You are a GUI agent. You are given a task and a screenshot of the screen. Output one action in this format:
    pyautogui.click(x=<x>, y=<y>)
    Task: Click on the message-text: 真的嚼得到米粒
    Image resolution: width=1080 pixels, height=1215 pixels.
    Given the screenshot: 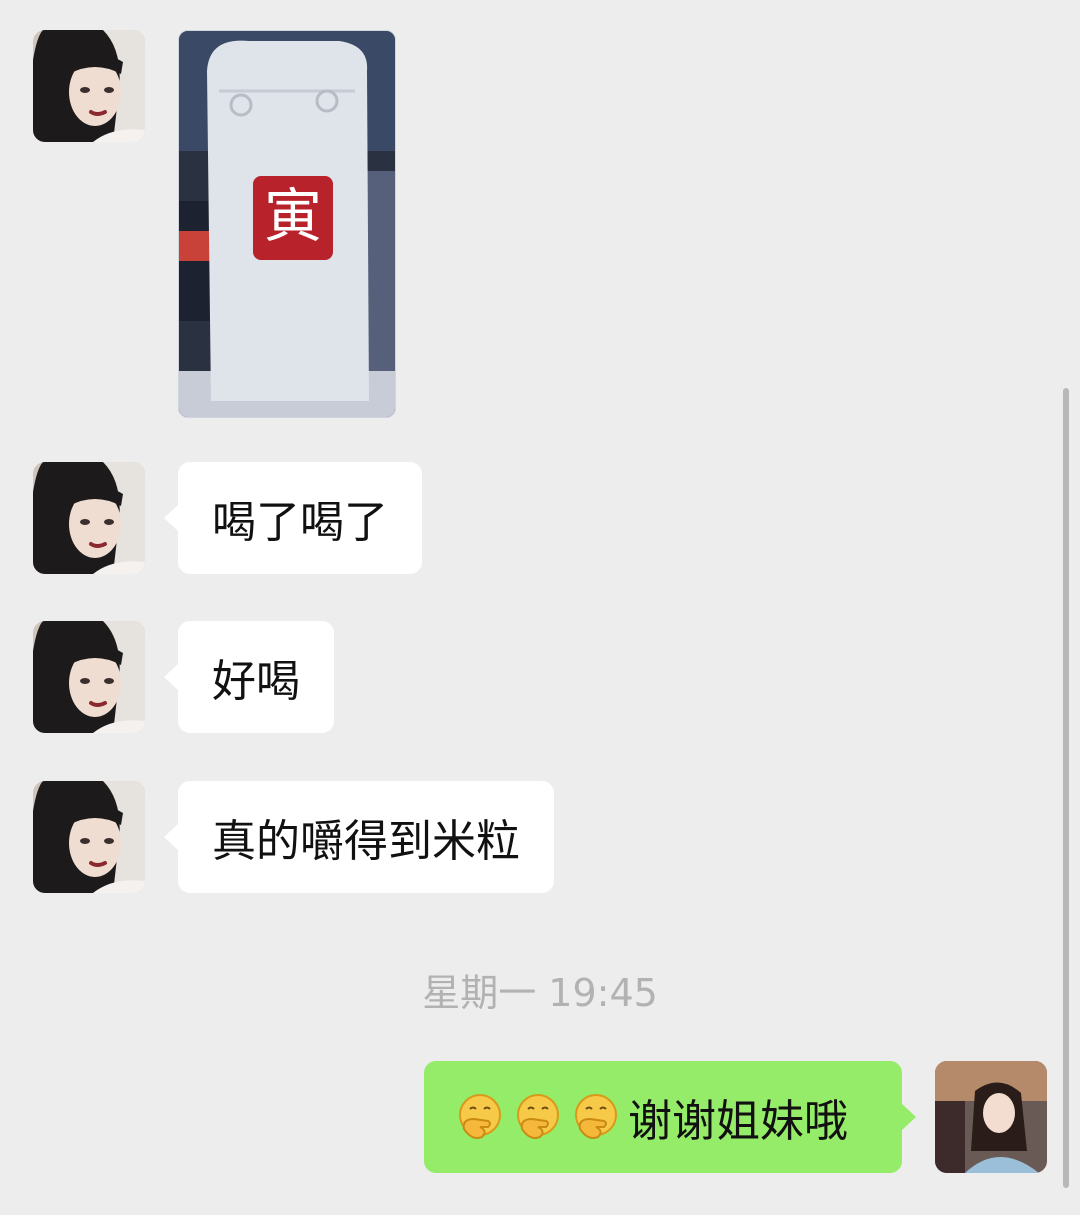 What is the action you would take?
    pyautogui.click(x=366, y=841)
    